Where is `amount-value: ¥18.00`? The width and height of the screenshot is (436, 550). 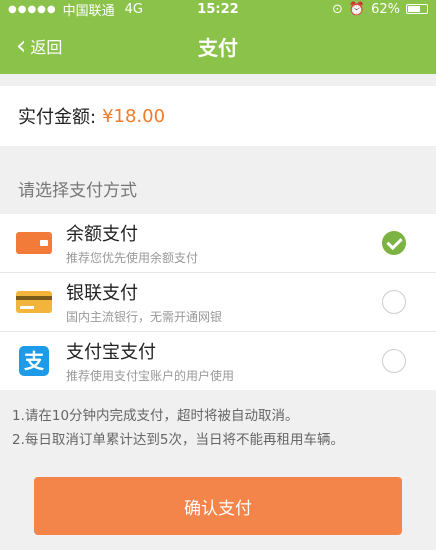
amount-value: ¥18.00 is located at coordinates (134, 116).